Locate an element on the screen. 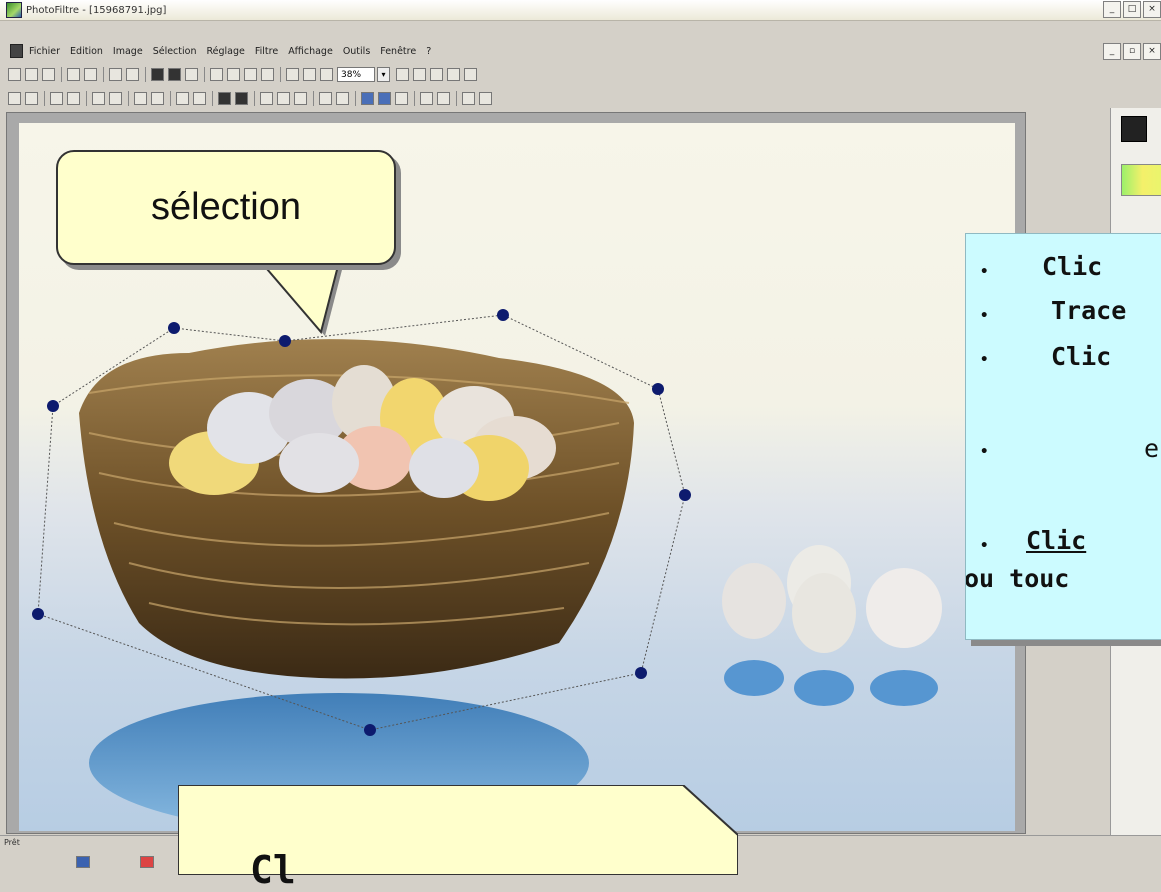 This screenshot has width=1161, height=892. document-icon is located at coordinates (16, 51).